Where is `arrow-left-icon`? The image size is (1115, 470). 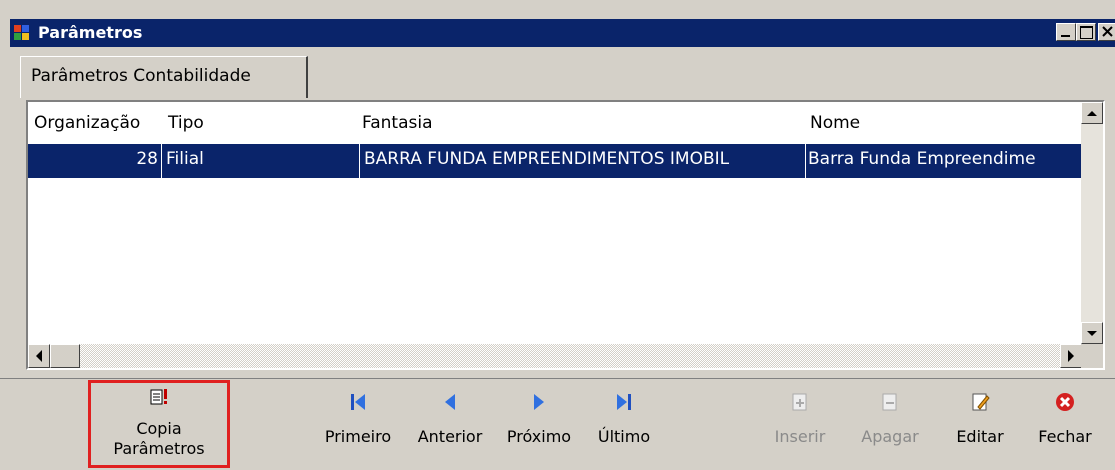 arrow-left-icon is located at coordinates (39, 356).